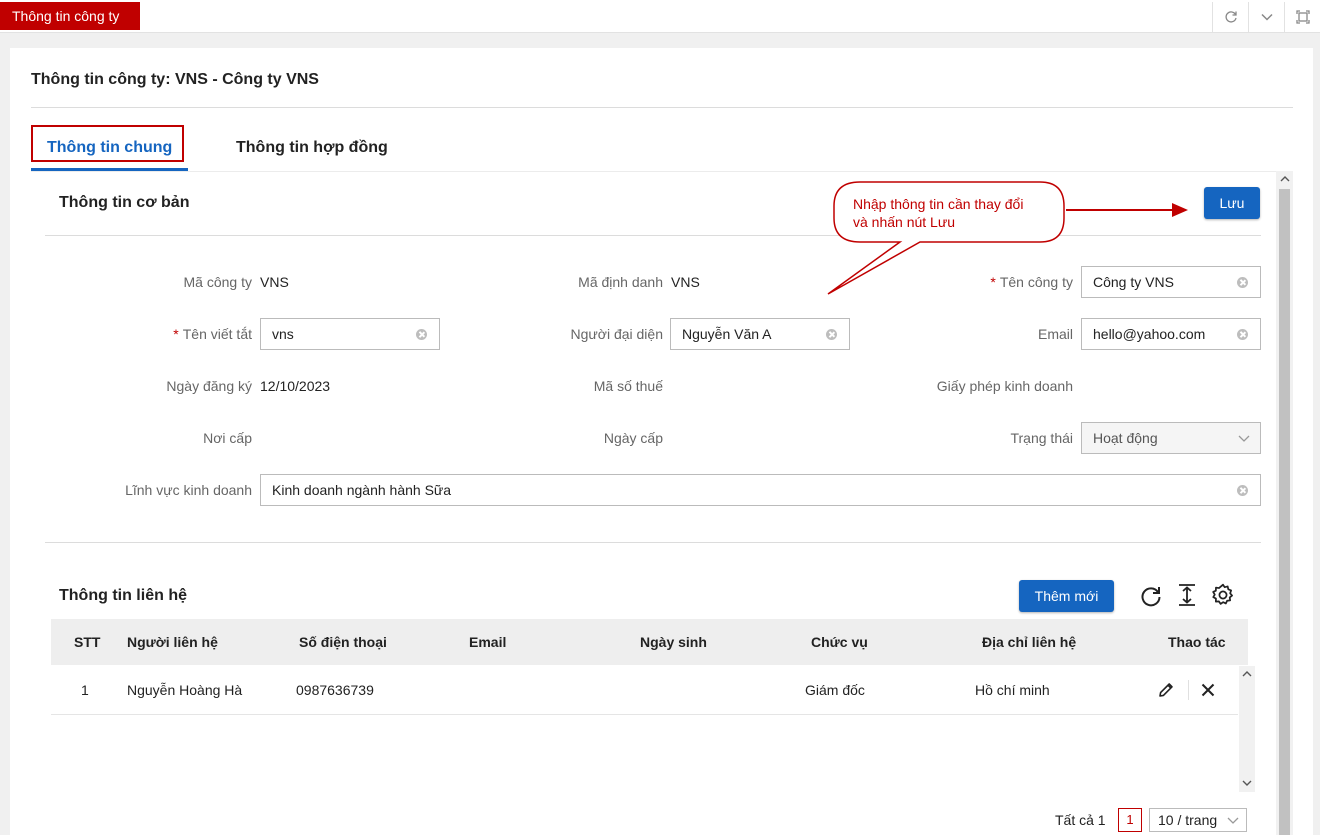 This screenshot has height=835, width=1320. Describe the element at coordinates (1187, 595) in the screenshot. I see `column-height-icon` at that location.